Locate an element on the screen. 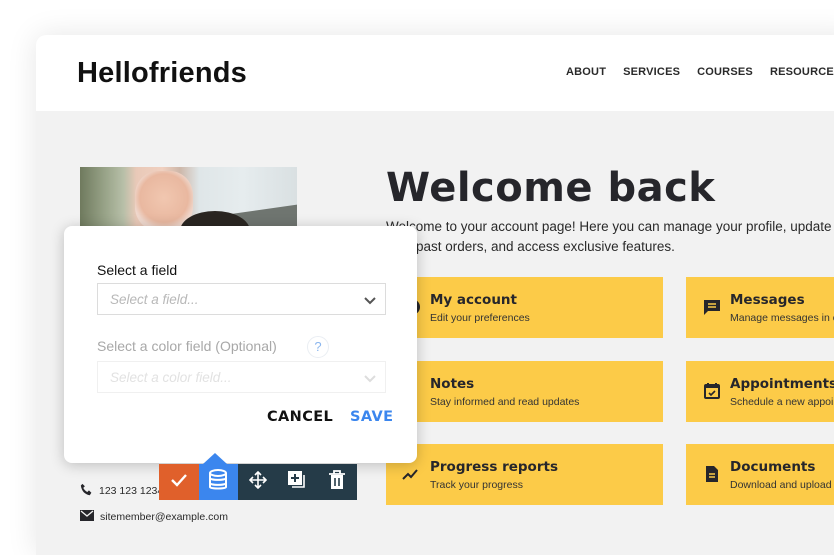  card-subtitle: Schedule a new appoi is located at coordinates (782, 402).